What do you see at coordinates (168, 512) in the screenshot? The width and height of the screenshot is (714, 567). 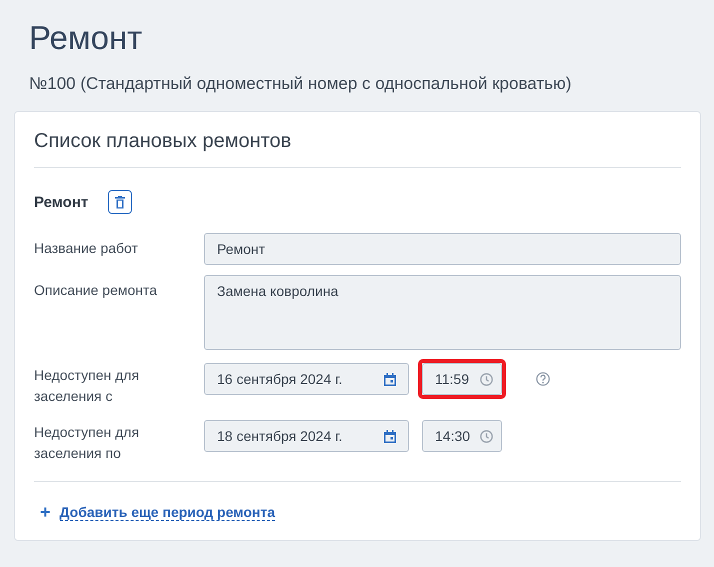 I see `add-period-link: Добавить еще период ремонта` at bounding box center [168, 512].